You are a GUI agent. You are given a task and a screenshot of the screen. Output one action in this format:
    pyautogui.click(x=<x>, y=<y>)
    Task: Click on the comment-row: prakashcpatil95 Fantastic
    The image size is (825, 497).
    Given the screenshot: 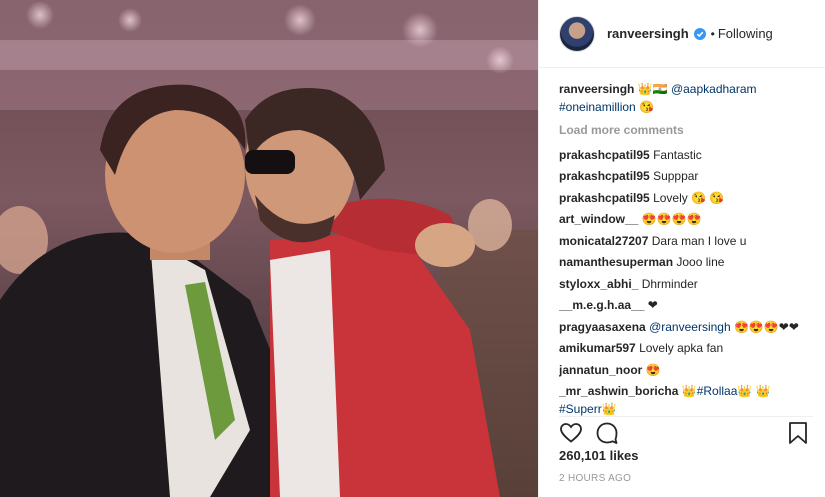 What is the action you would take?
    pyautogui.click(x=689, y=156)
    